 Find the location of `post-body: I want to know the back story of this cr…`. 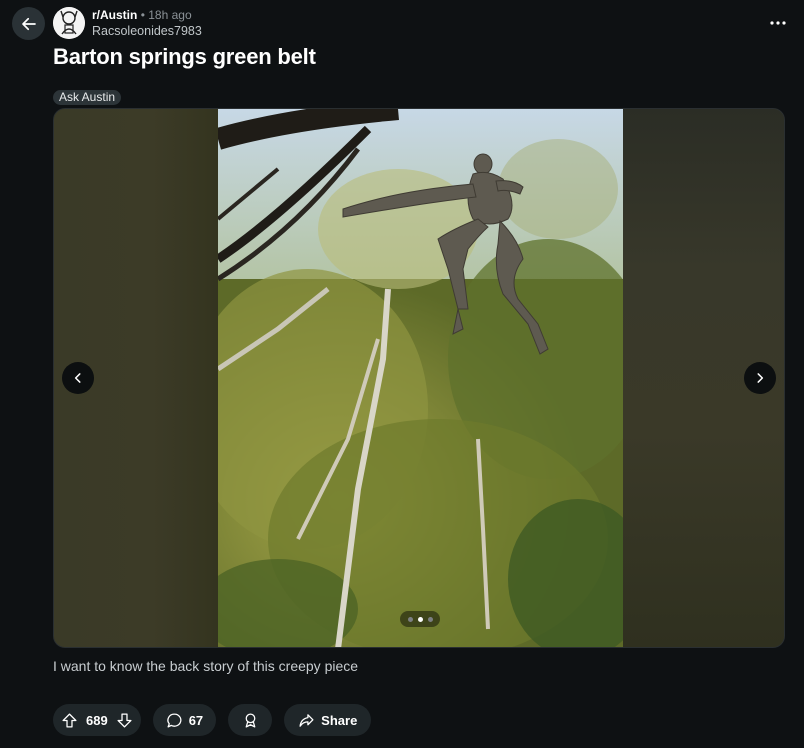

post-body: I want to know the back story of this cr… is located at coordinates (206, 666).